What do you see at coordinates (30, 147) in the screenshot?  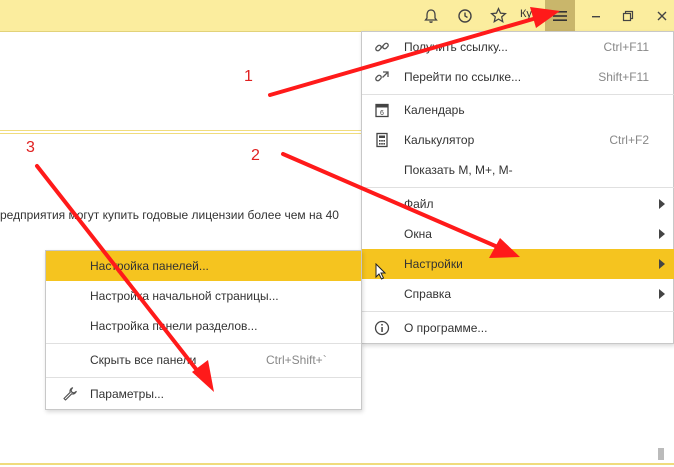 I see `annotation-label-3: 3` at bounding box center [30, 147].